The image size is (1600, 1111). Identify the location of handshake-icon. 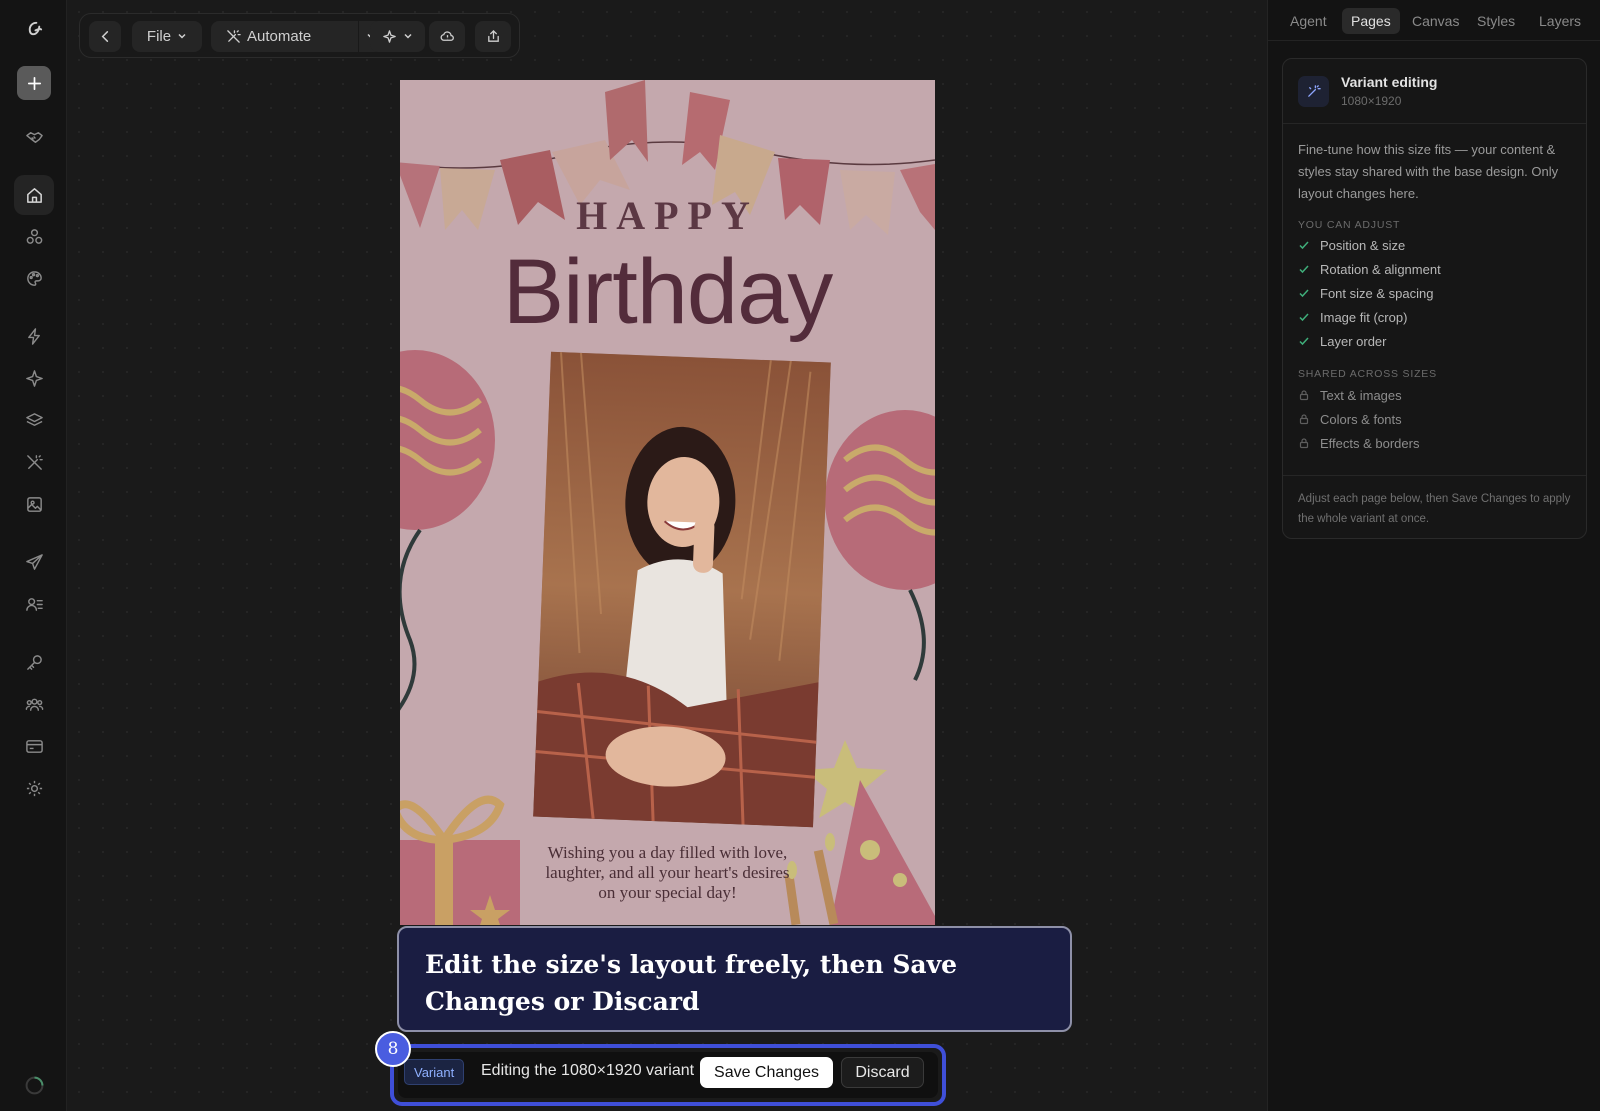
(34, 137).